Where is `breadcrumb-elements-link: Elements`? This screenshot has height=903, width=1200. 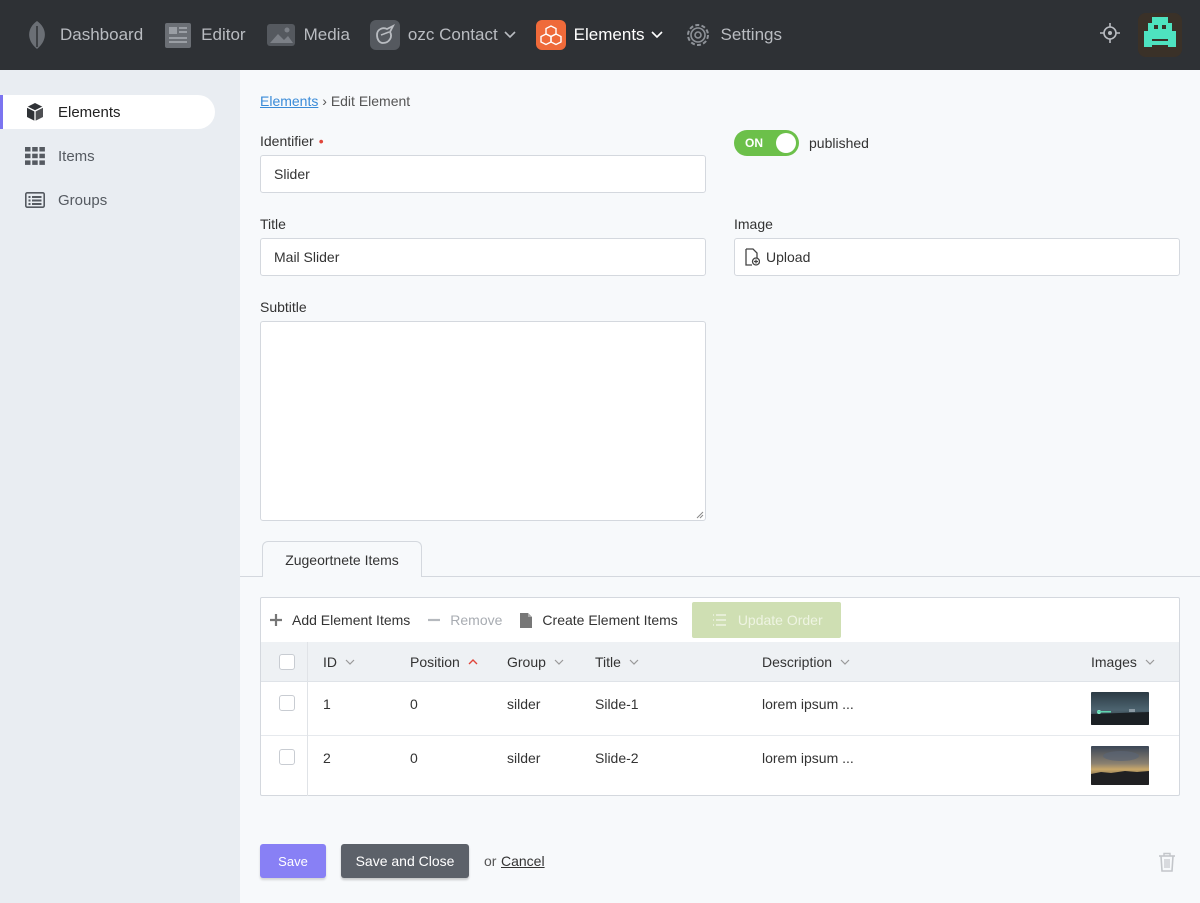
breadcrumb-elements-link: Elements is located at coordinates (289, 101).